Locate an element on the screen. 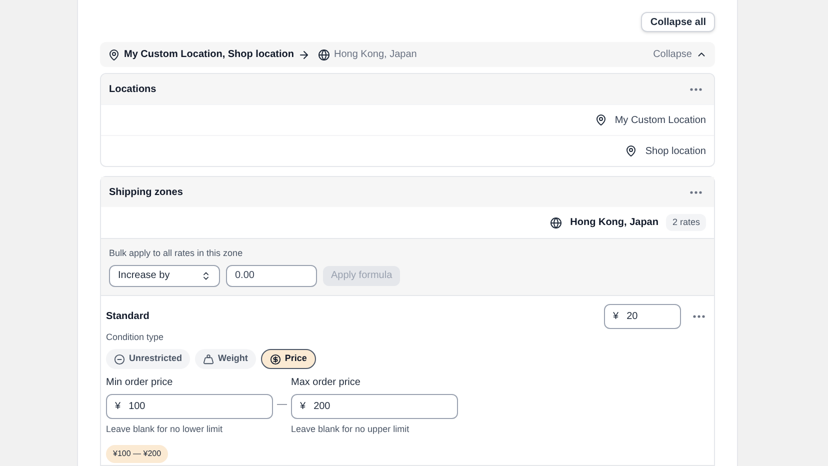 The image size is (828, 466). condition-chip: Unrestricted is located at coordinates (148, 359).